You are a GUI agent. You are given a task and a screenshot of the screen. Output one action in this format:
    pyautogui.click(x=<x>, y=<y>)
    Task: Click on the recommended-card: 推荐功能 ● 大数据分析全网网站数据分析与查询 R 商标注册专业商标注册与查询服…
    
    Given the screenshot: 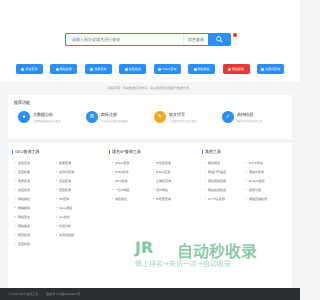 What is the action you would take?
    pyautogui.click(x=150, y=117)
    